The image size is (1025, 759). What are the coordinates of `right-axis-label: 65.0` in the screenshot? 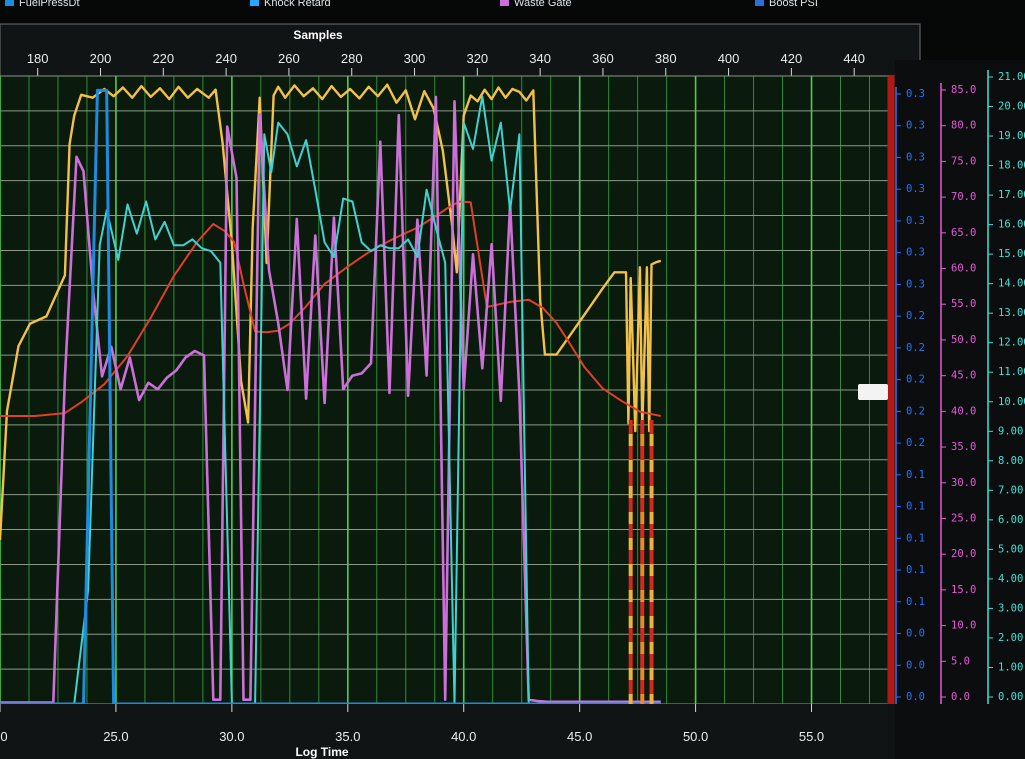 It's located at (963, 233).